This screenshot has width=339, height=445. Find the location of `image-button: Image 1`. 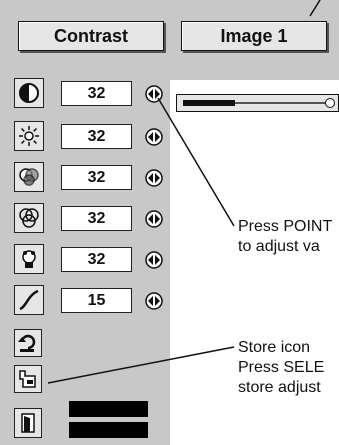

image-button: Image 1 is located at coordinates (254, 36).